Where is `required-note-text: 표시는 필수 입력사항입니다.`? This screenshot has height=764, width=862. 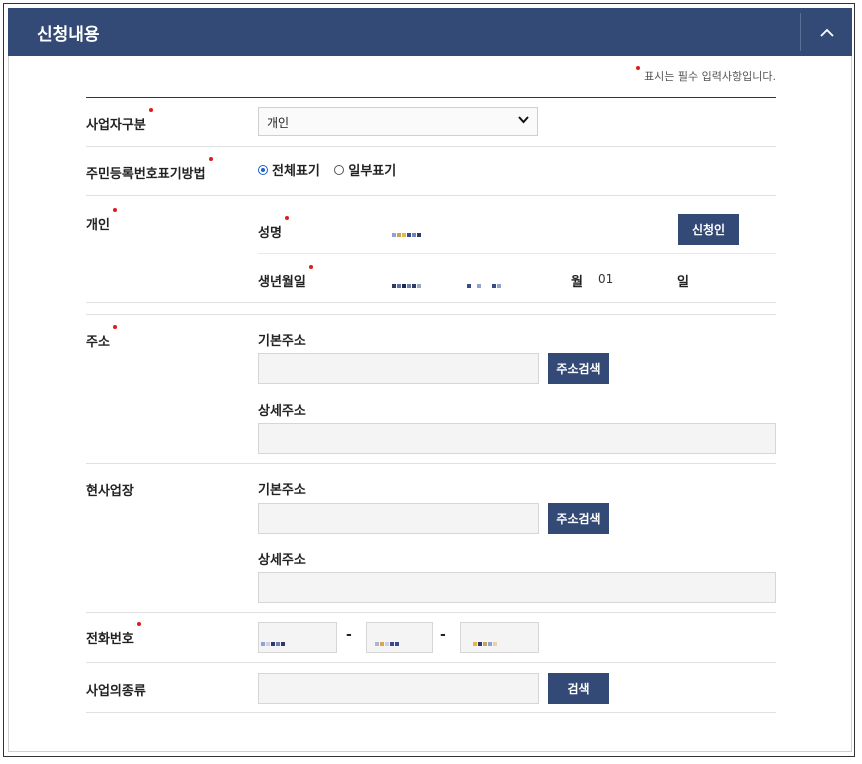
required-note-text: 표시는 필수 입력사항입니다. is located at coordinates (710, 76).